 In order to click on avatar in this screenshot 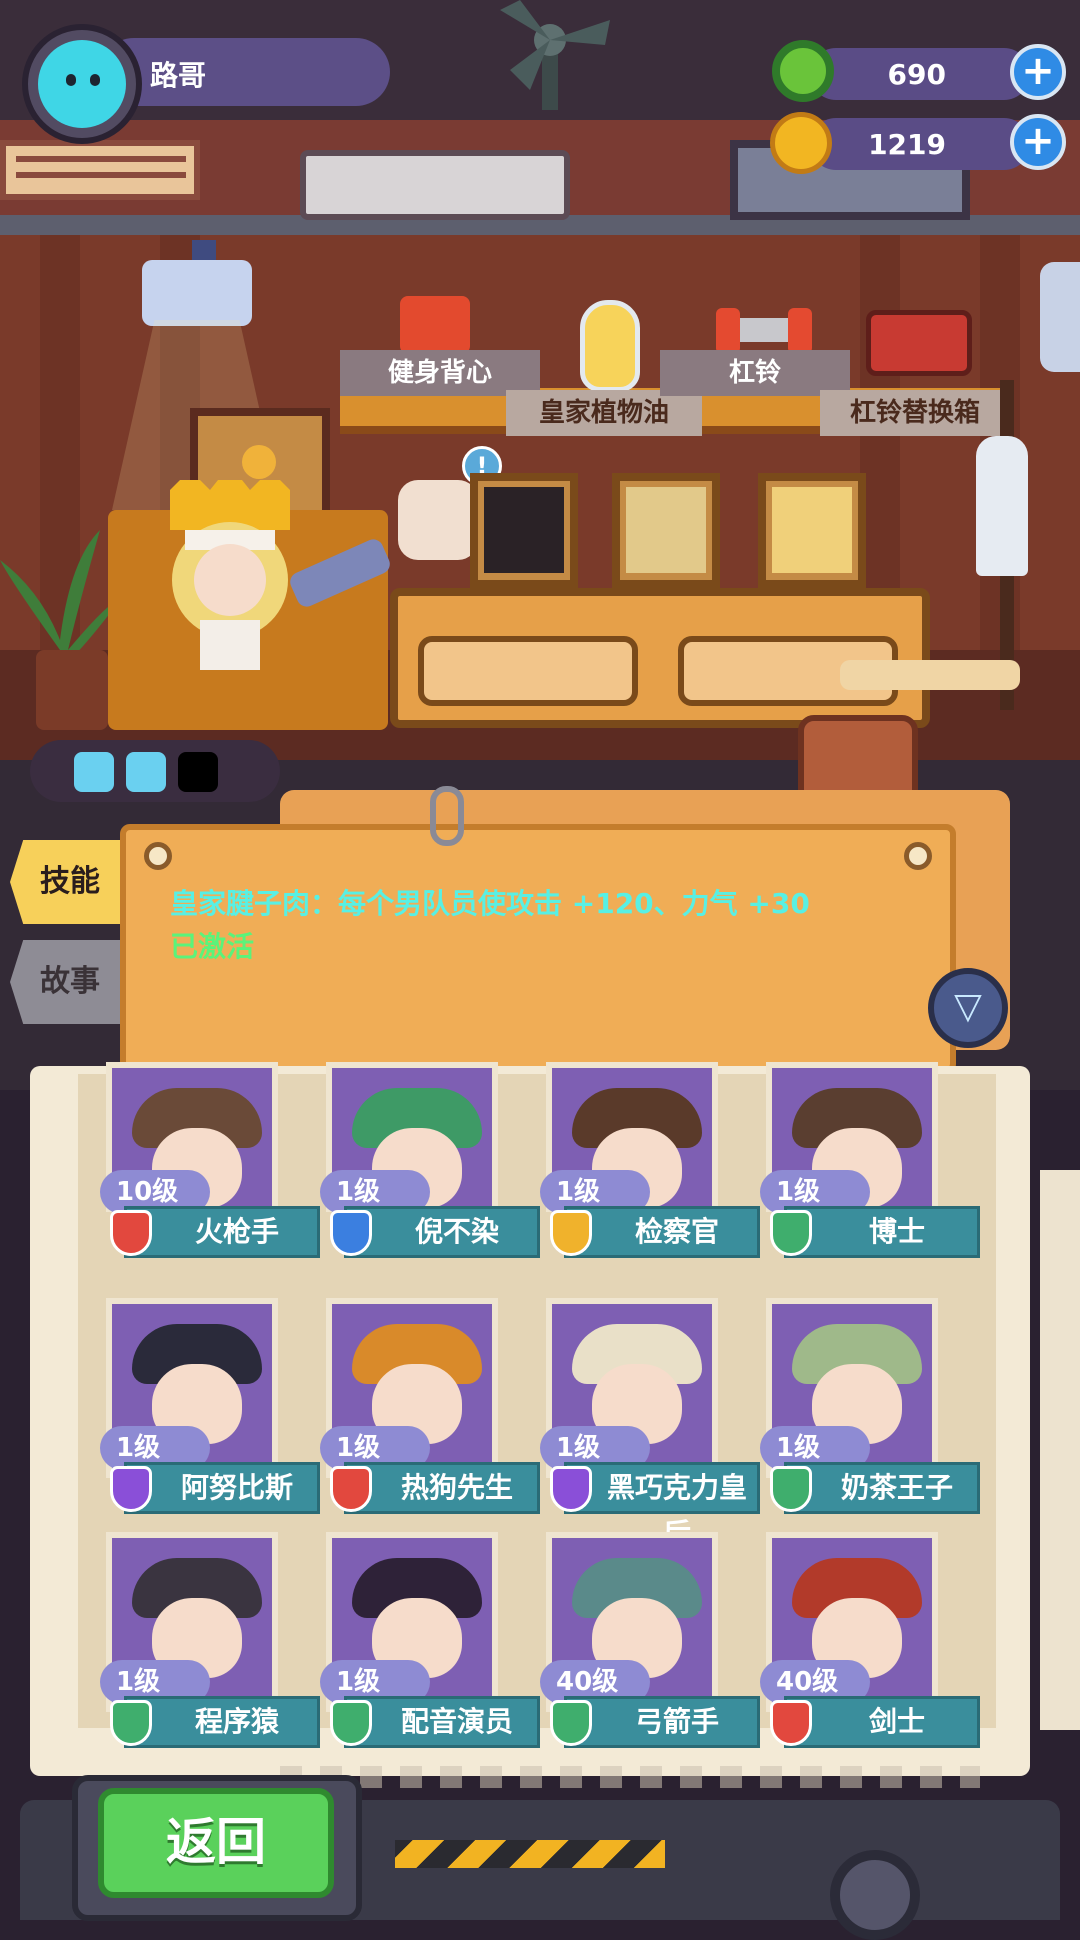, I will do `click(82, 84)`.